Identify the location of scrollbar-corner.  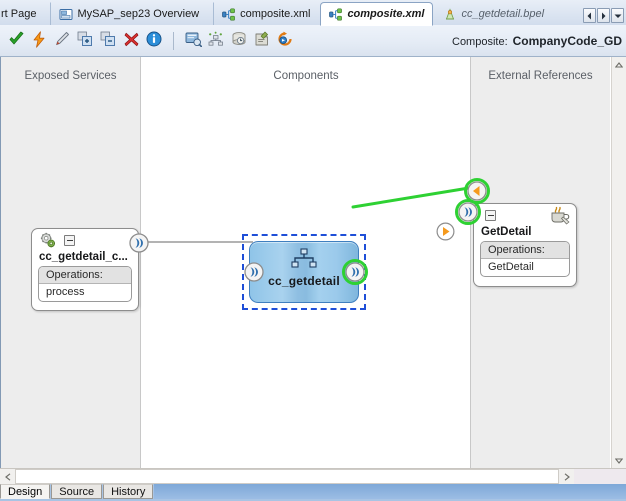
(600, 476).